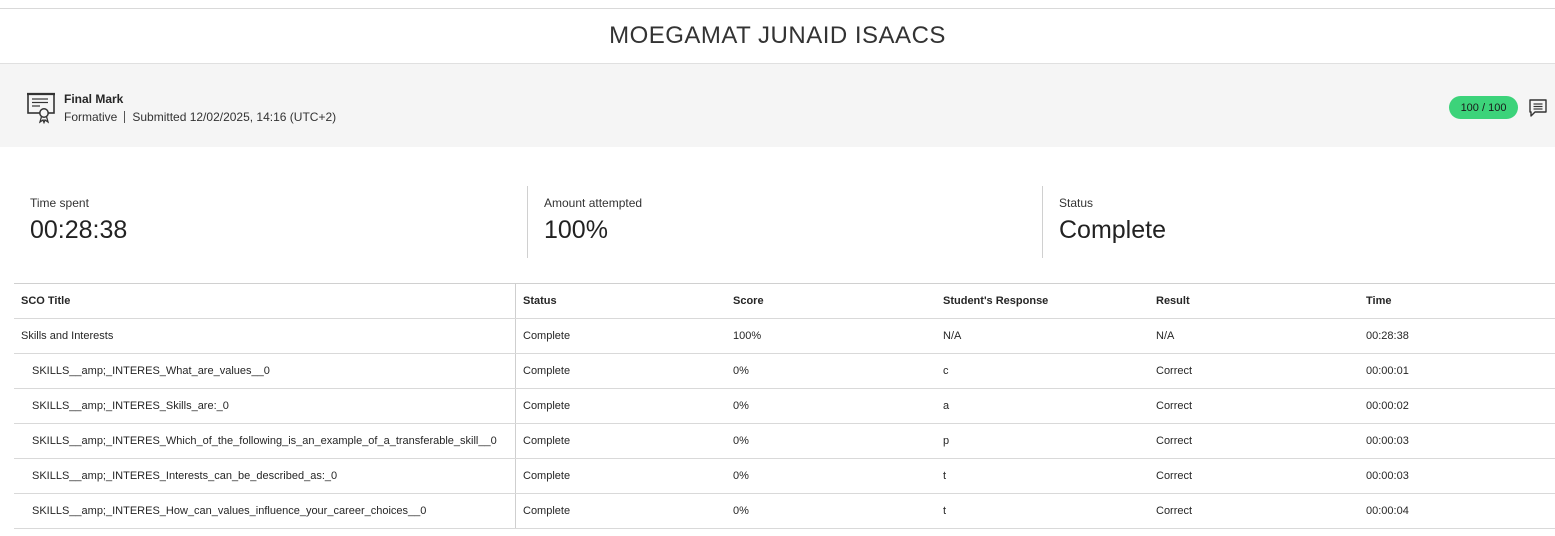 Image resolution: width=1555 pixels, height=536 pixels. Describe the element at coordinates (270, 222) in the screenshot. I see `stat-time-spent: Time spent 00:28:38` at that location.